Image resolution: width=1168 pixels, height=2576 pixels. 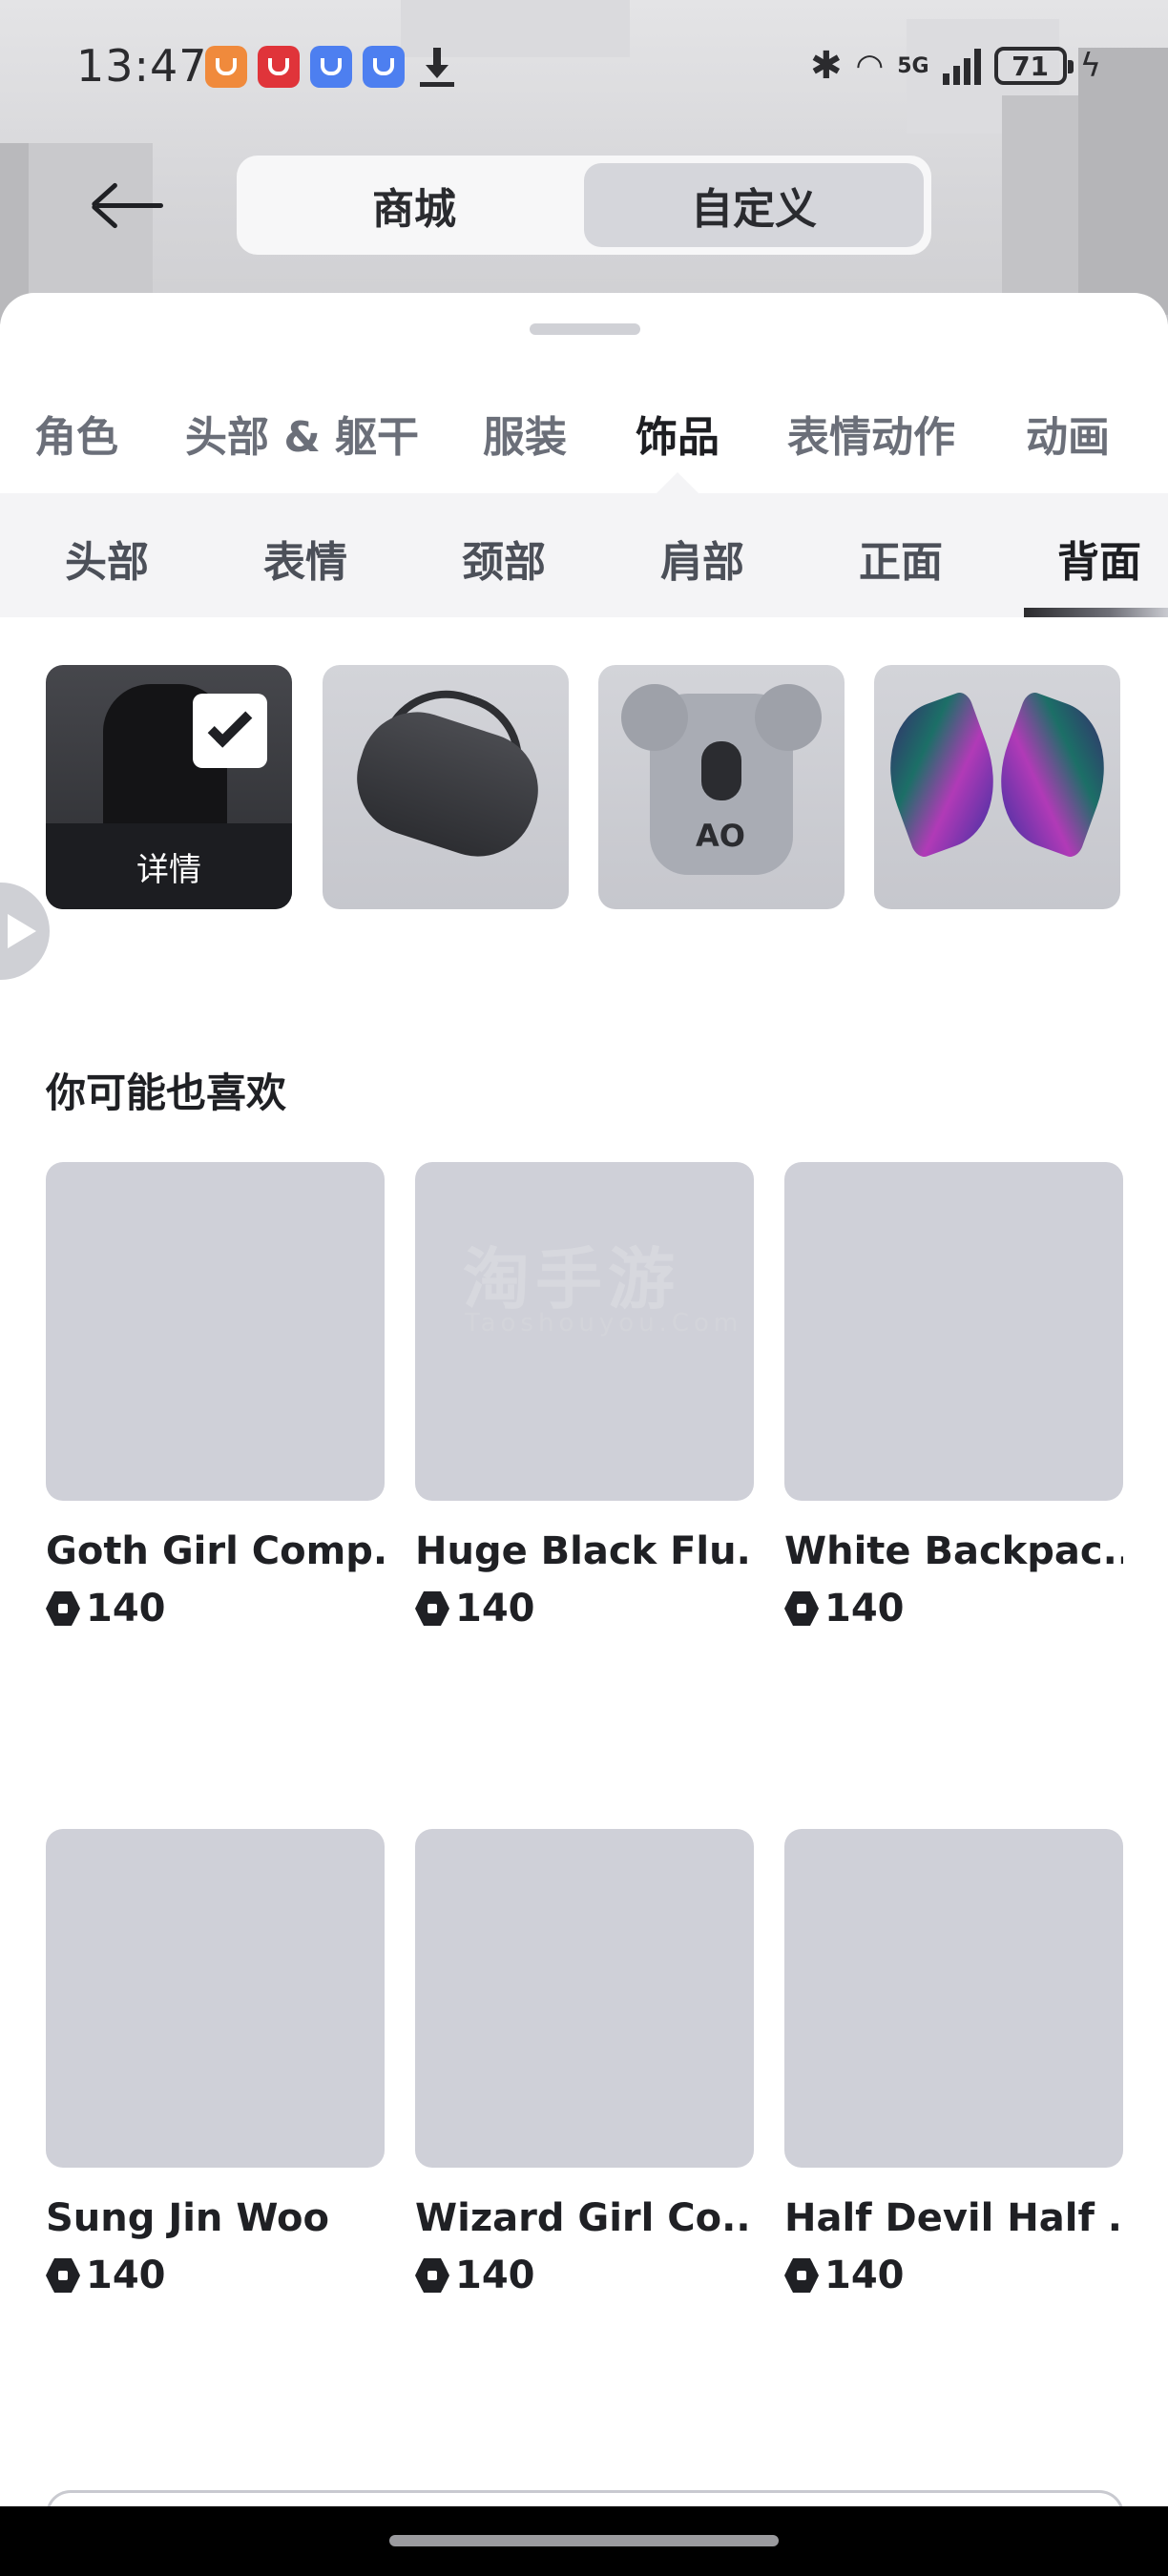 What do you see at coordinates (678, 482) in the screenshot?
I see `active-tab-indicator` at bounding box center [678, 482].